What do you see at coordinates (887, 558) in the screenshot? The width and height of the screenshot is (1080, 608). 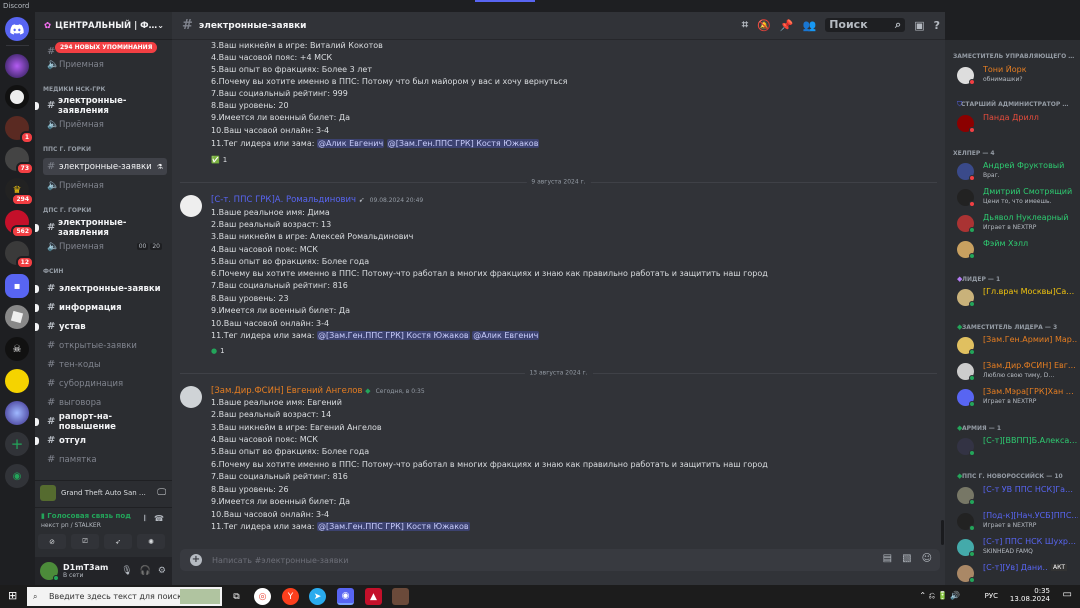 I see `gif-icon: ▤` at bounding box center [887, 558].